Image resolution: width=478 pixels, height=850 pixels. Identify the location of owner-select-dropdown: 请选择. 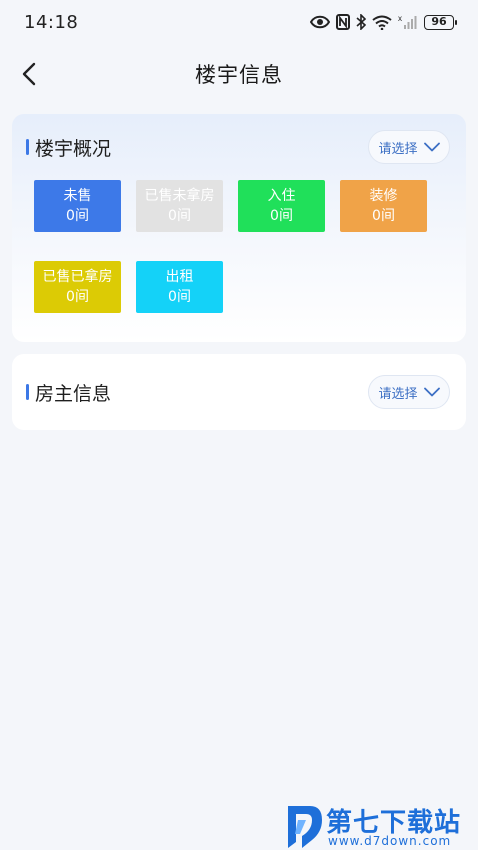
(409, 392).